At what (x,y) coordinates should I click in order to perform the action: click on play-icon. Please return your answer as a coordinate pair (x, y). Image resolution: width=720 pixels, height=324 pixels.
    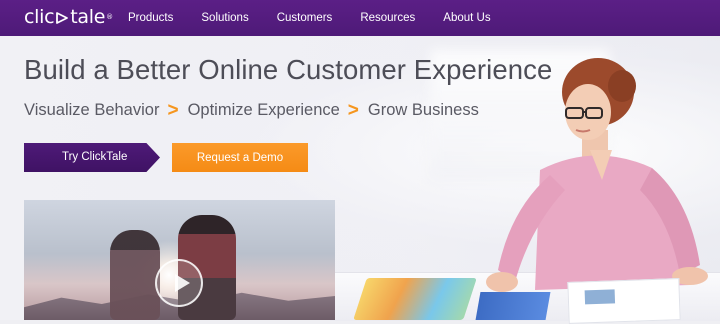
    Looking at the image, I should click on (179, 283).